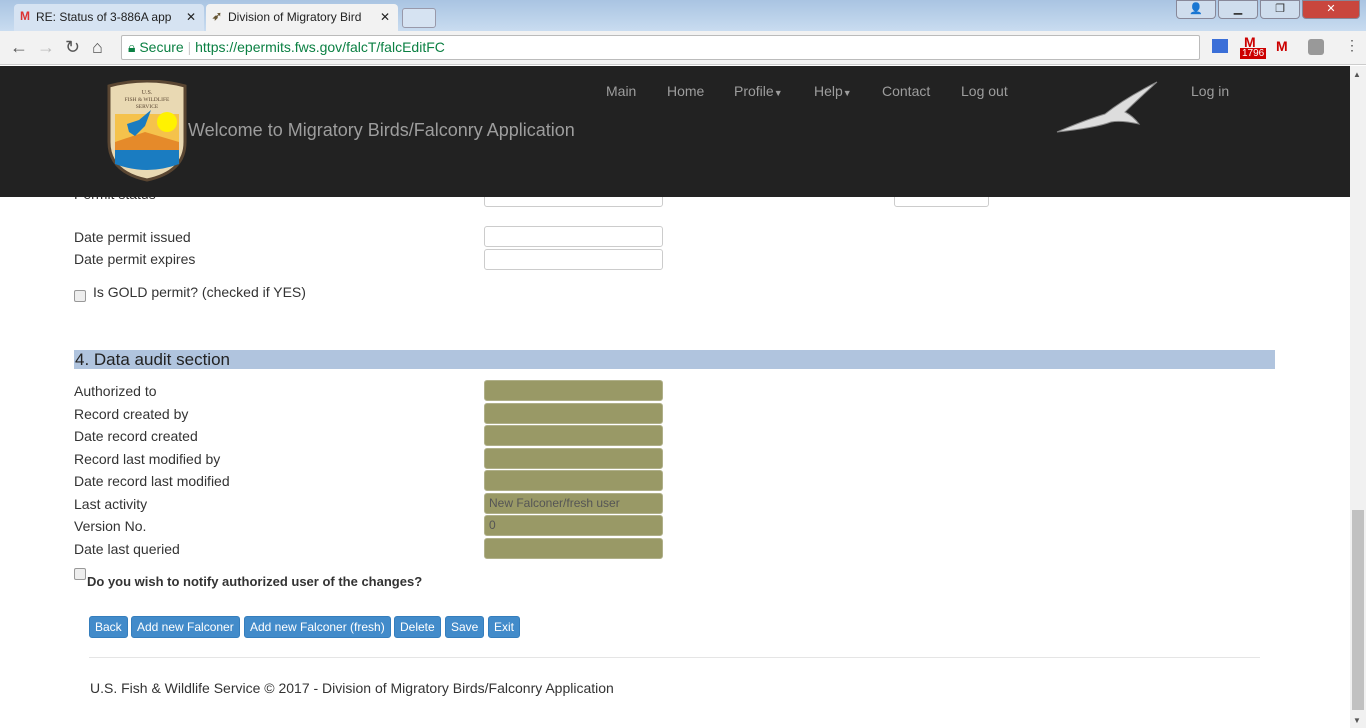  Describe the element at coordinates (80, 296) in the screenshot. I see `gold-permit-checkbox` at that location.